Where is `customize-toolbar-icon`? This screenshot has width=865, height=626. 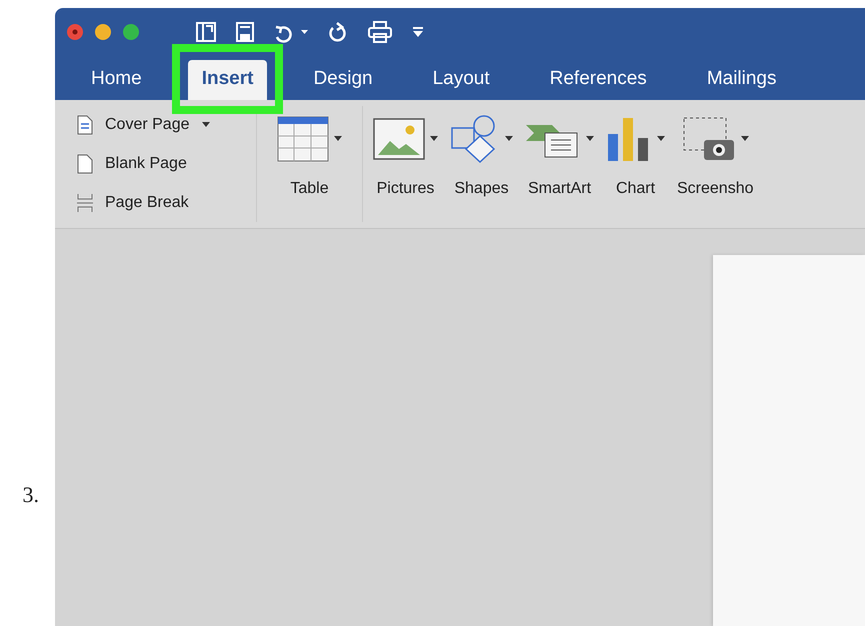 customize-toolbar-icon is located at coordinates (418, 32).